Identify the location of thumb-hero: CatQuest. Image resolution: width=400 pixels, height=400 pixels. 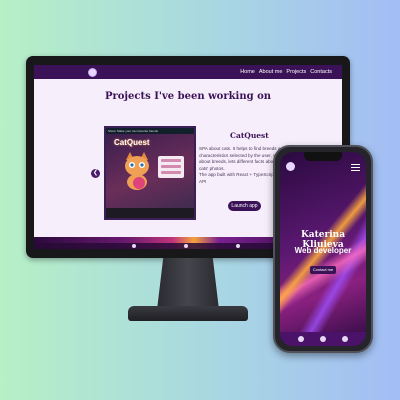
(150, 172).